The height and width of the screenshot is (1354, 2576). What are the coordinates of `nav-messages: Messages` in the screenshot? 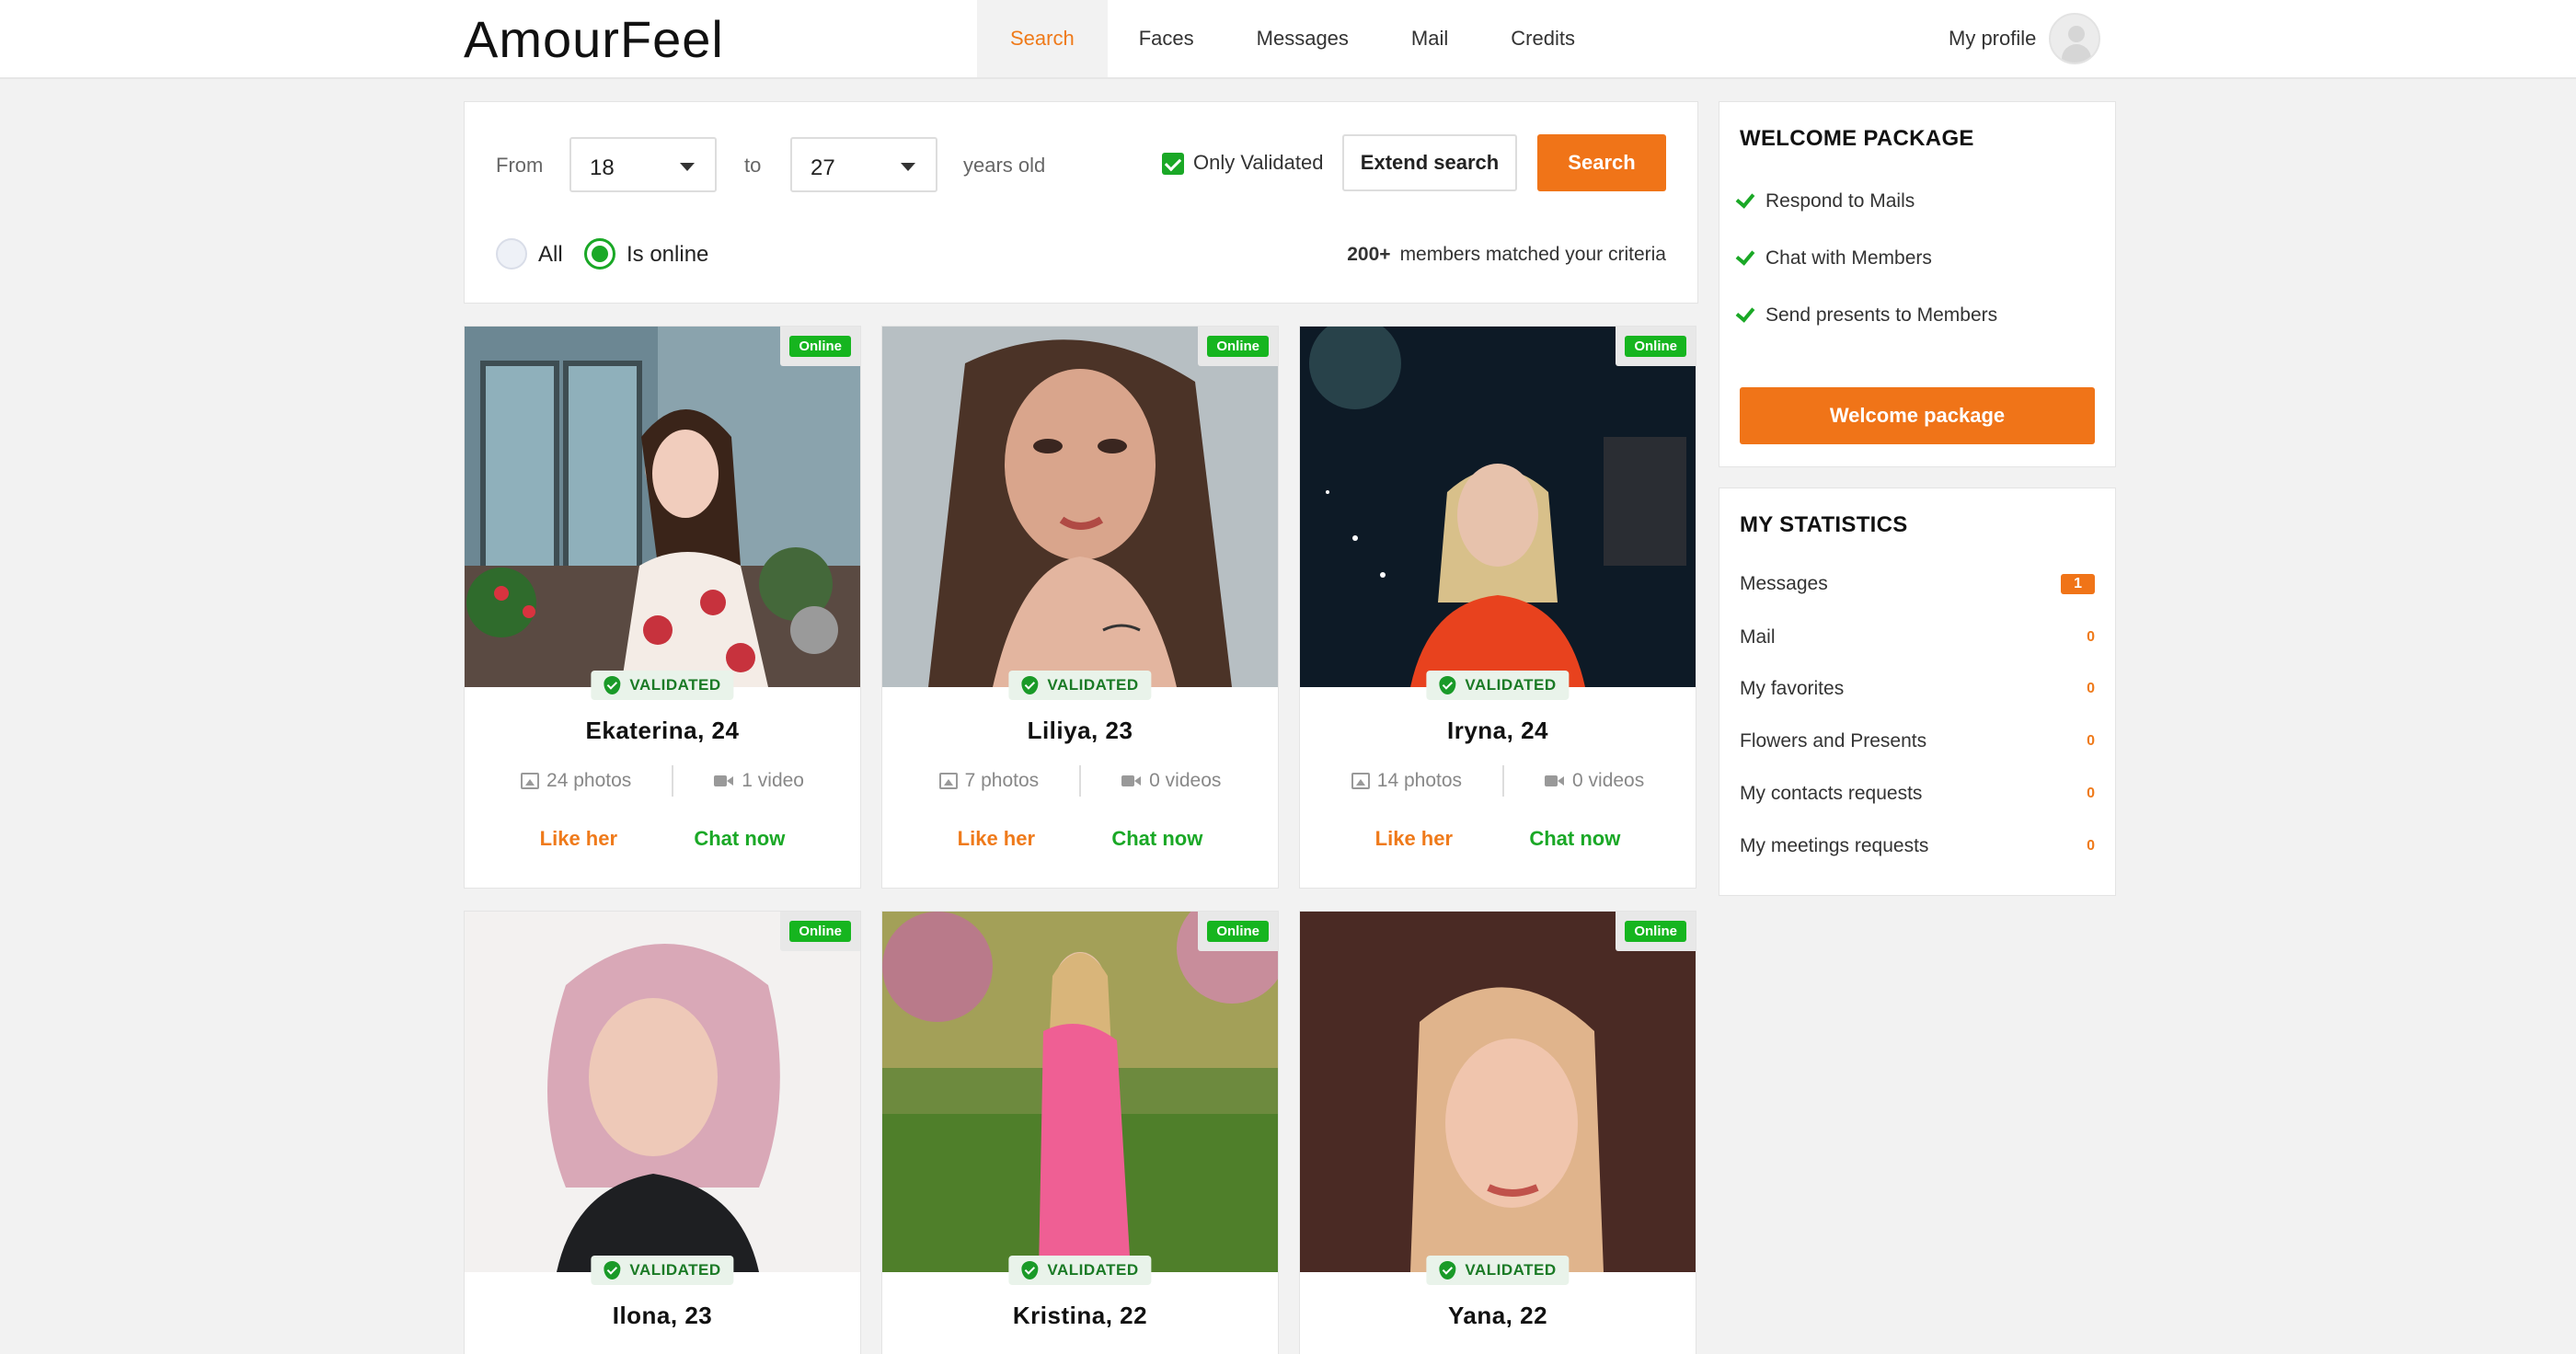 It's located at (1302, 38).